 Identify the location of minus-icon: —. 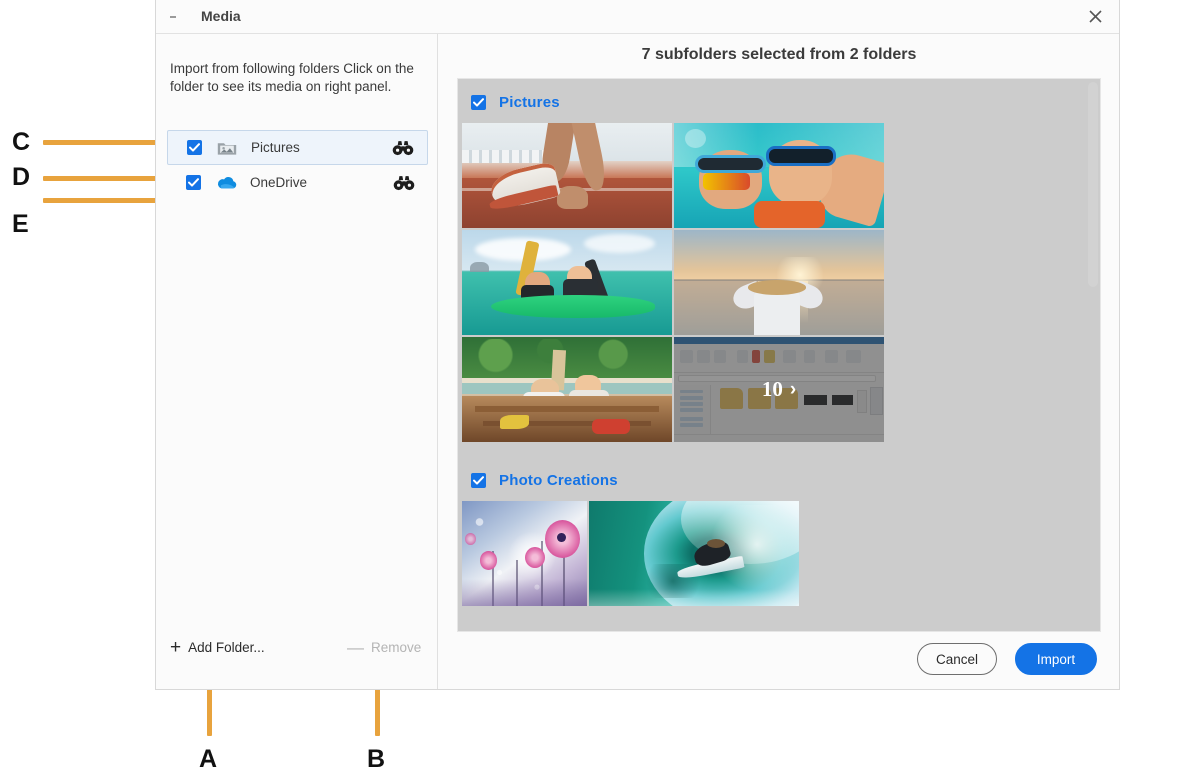
(355, 647).